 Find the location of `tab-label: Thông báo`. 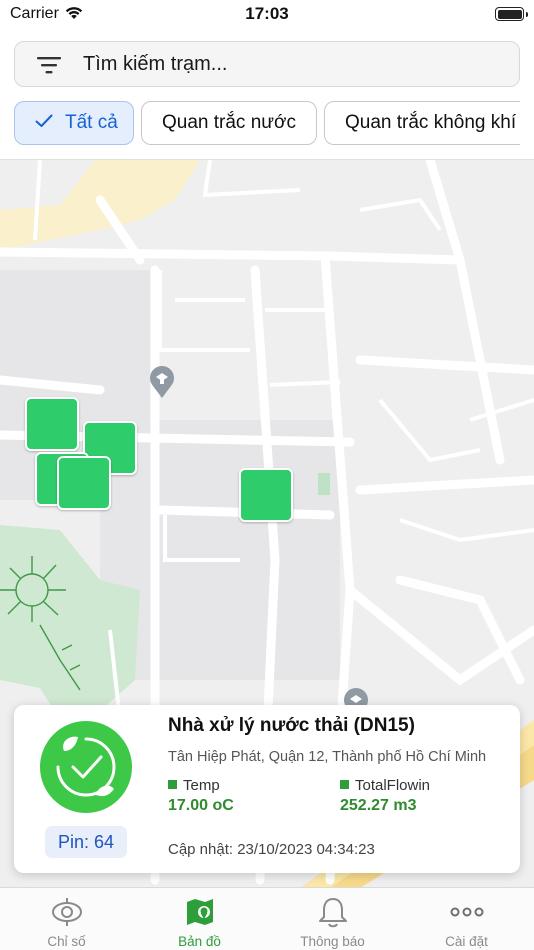

tab-label: Thông báo is located at coordinates (332, 941).